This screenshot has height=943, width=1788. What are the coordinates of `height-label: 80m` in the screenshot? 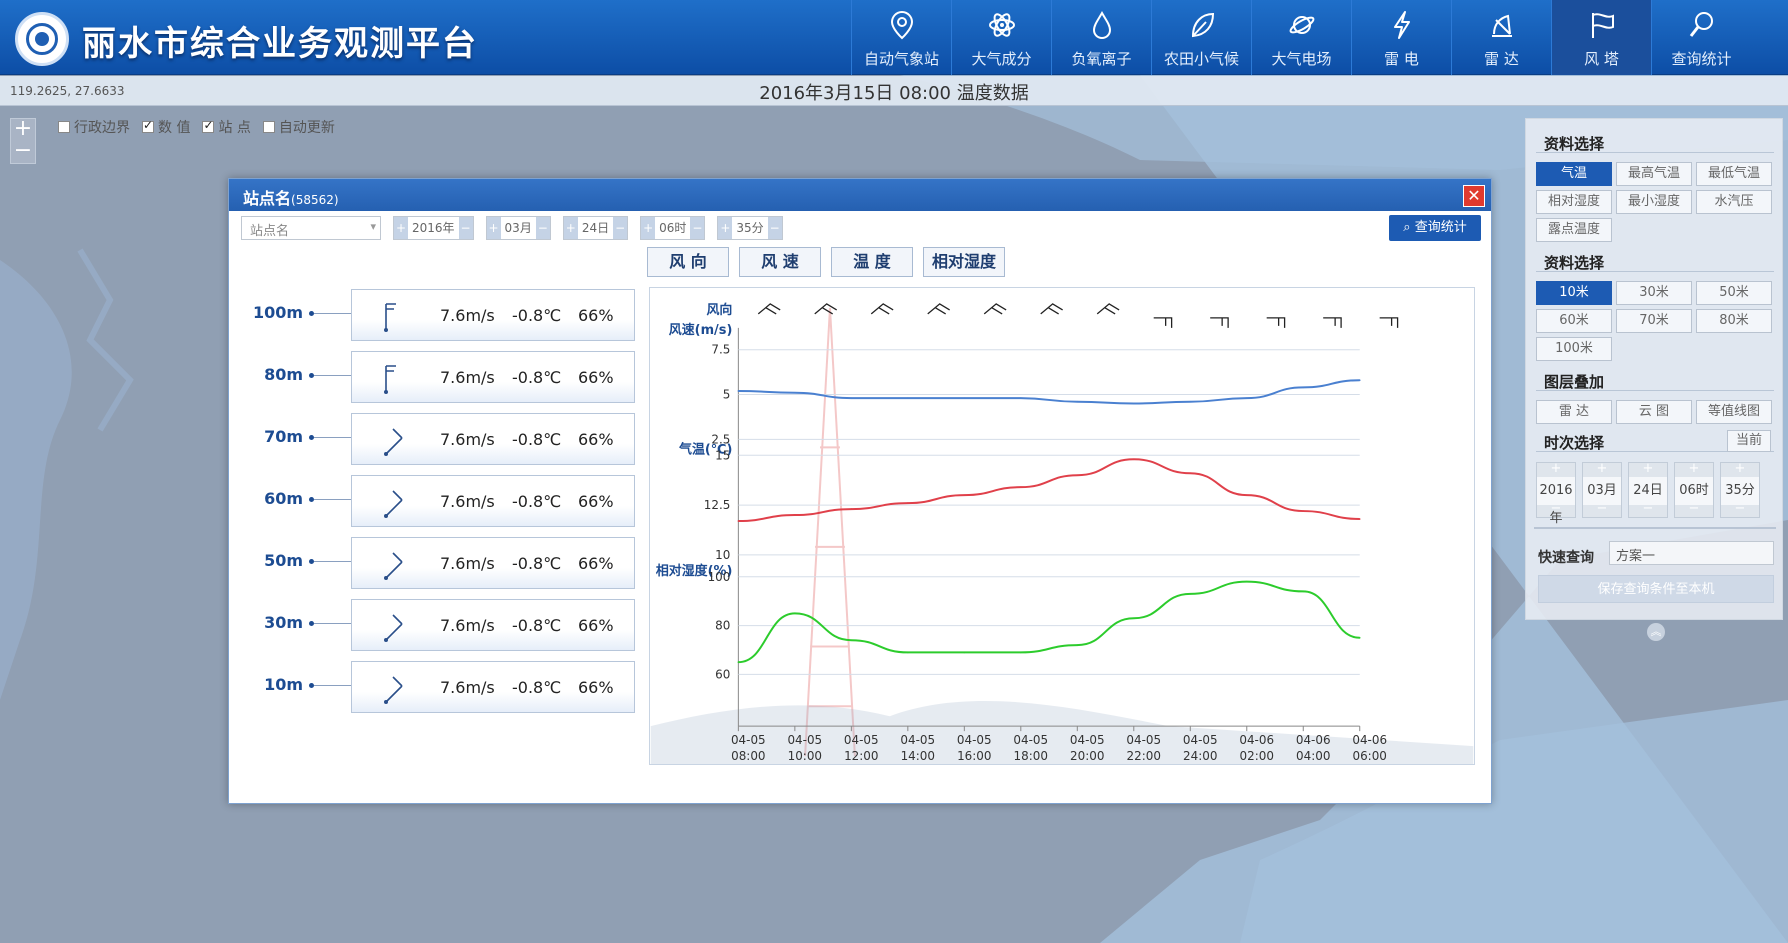 It's located at (283, 374).